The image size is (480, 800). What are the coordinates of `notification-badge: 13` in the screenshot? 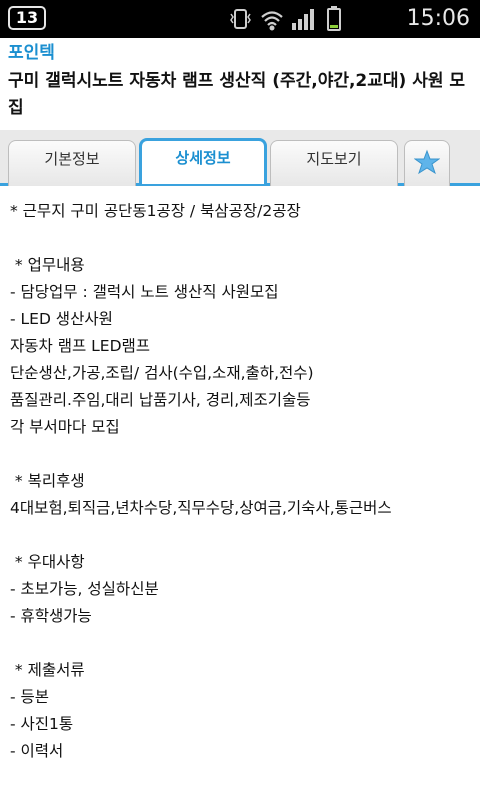 It's located at (27, 18).